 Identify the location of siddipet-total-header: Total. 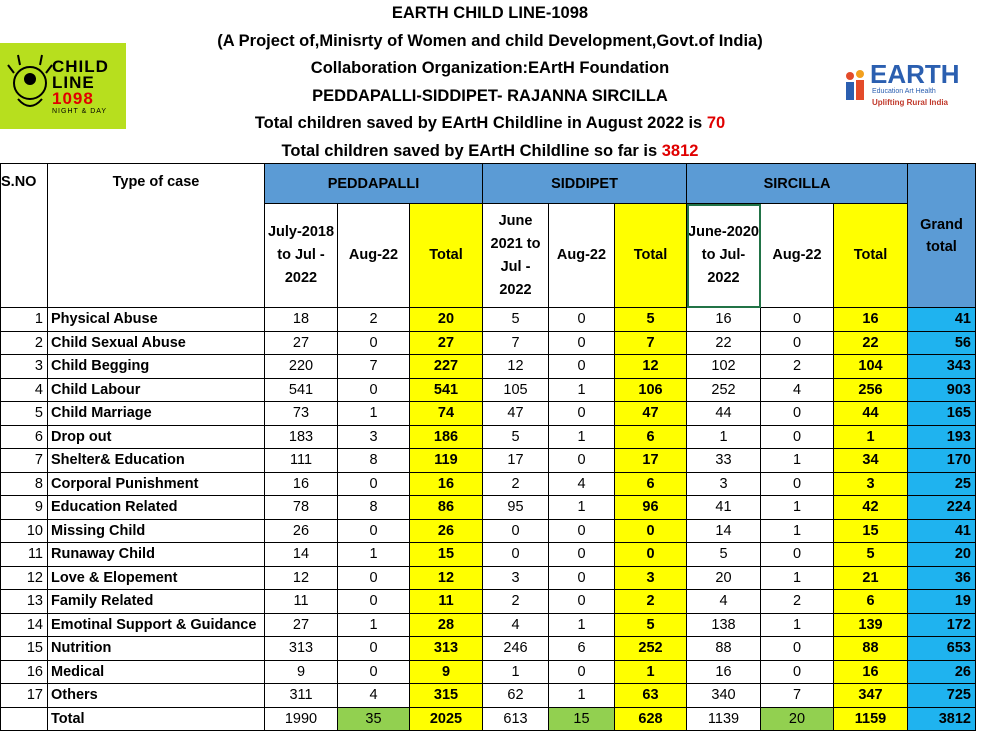
(650, 255).